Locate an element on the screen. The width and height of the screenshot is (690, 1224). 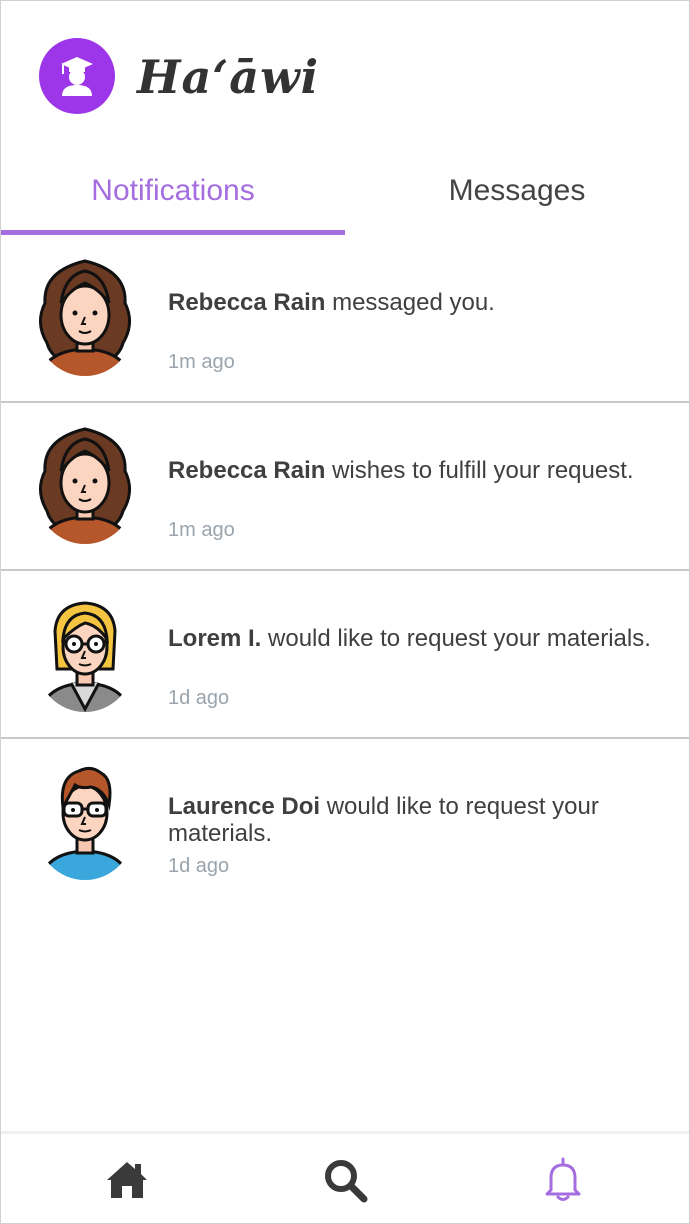
logo-icon is located at coordinates (77, 76).